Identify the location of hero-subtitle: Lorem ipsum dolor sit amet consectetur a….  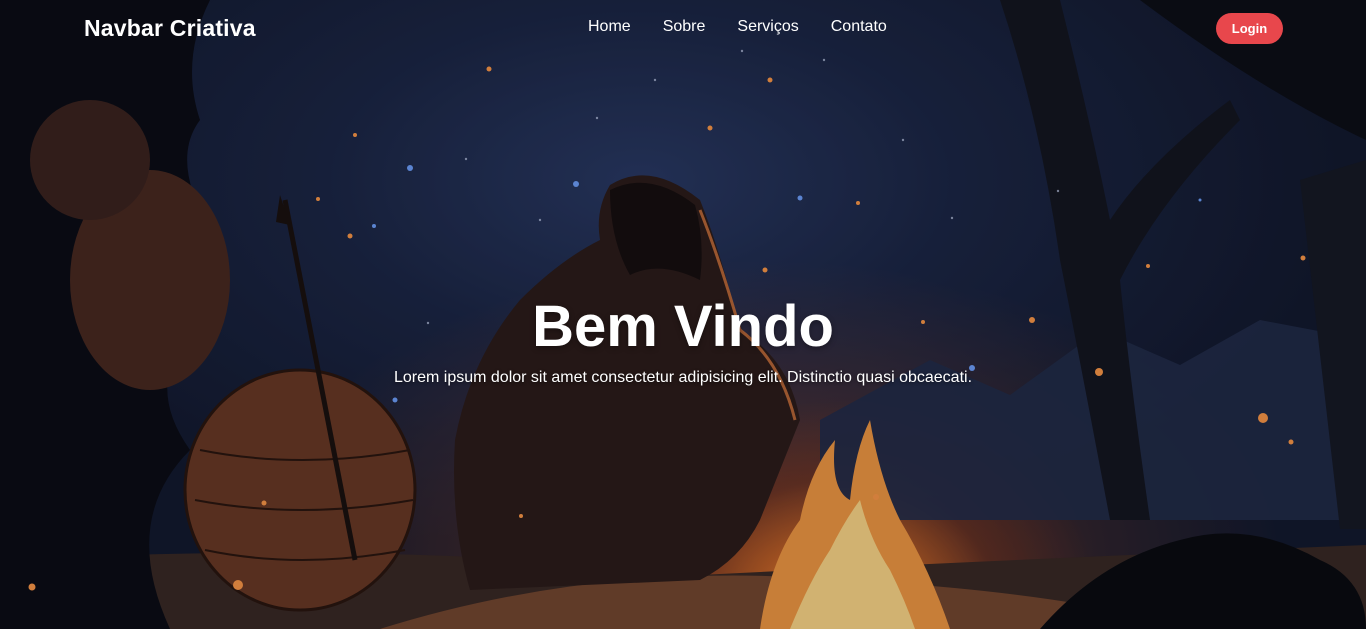
(683, 377).